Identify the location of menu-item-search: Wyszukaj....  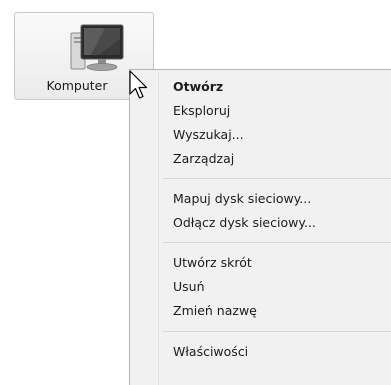
(260, 135).